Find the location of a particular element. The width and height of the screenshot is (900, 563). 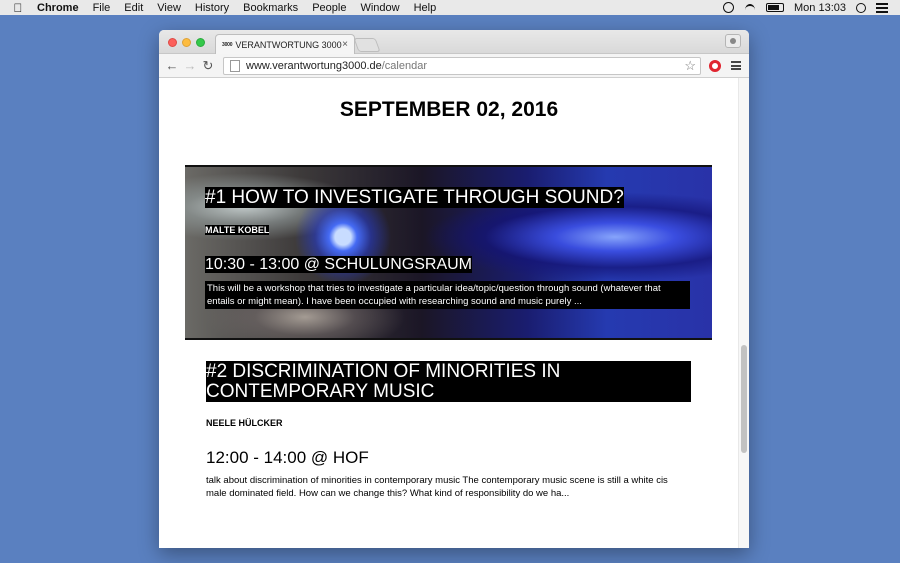

menu-file: File is located at coordinates (102, 8).